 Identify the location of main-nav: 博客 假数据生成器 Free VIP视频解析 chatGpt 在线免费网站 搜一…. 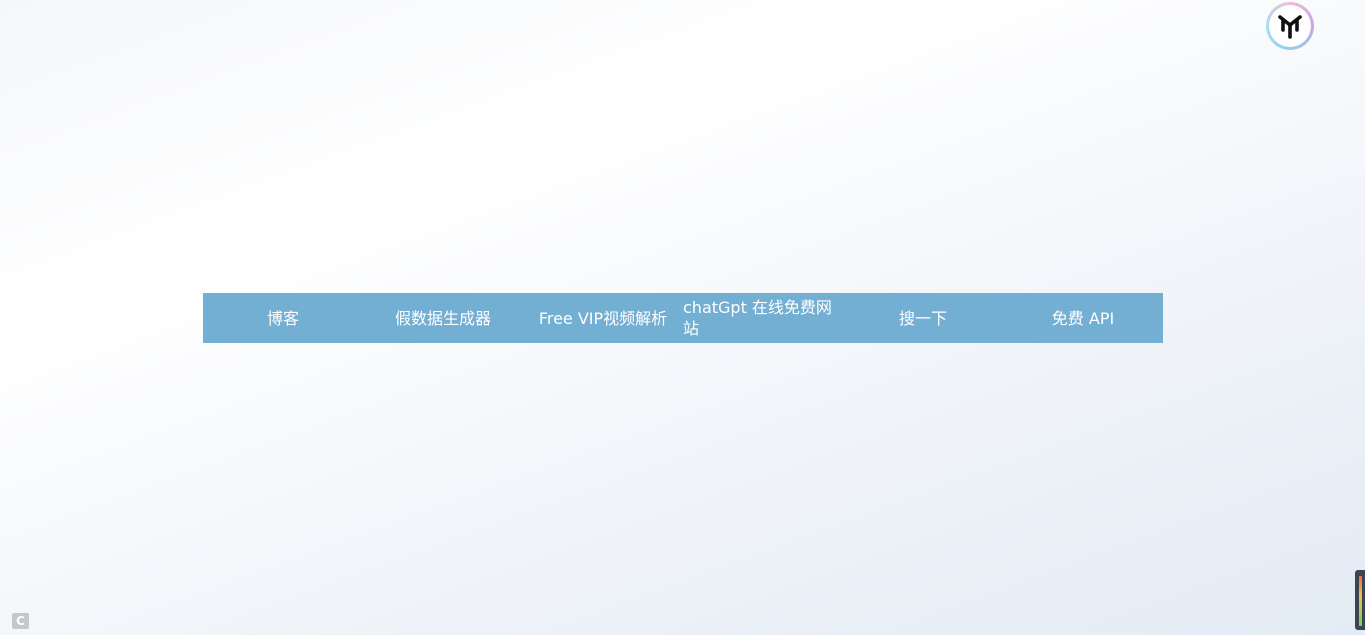
(683, 318).